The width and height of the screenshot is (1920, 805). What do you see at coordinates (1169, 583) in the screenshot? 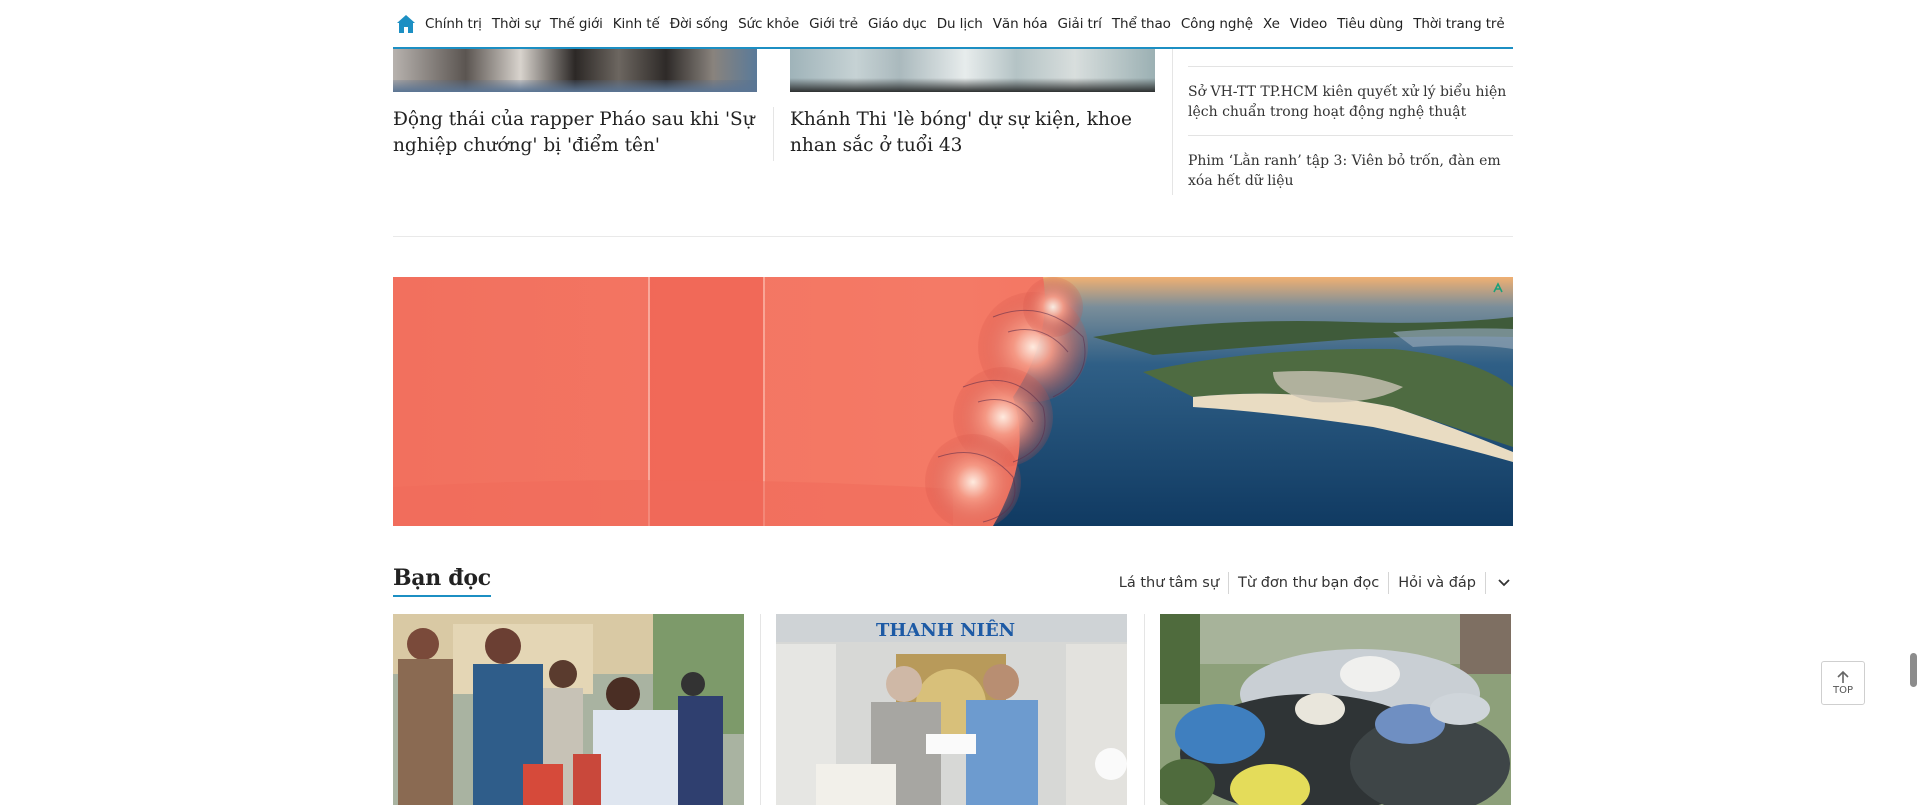
I see `tab-la-thu-tam-su: Lá thư tâm sự` at bounding box center [1169, 583].